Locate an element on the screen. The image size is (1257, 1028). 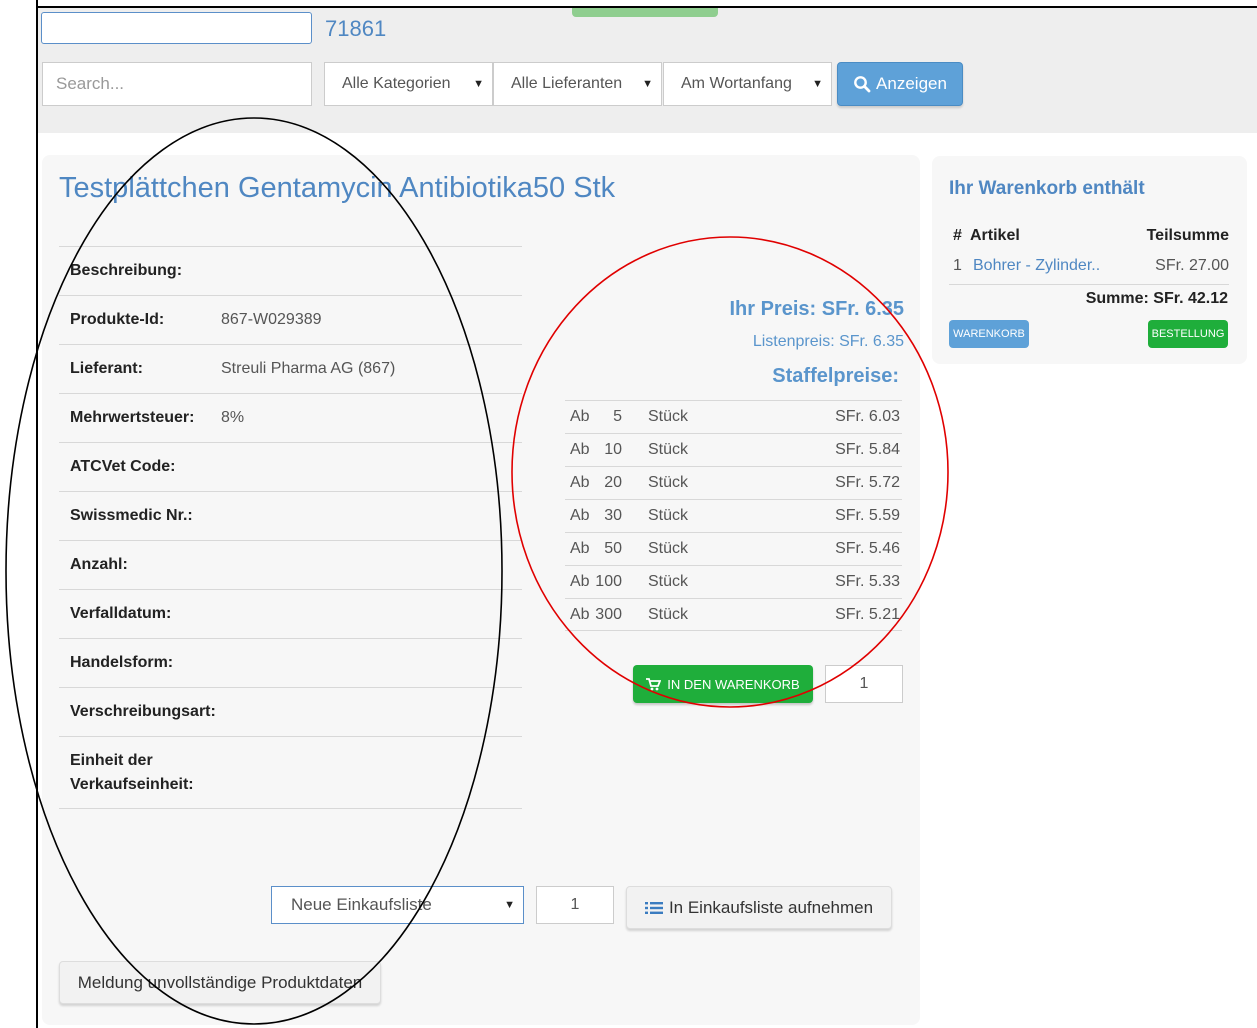
status-tab is located at coordinates (645, 12).